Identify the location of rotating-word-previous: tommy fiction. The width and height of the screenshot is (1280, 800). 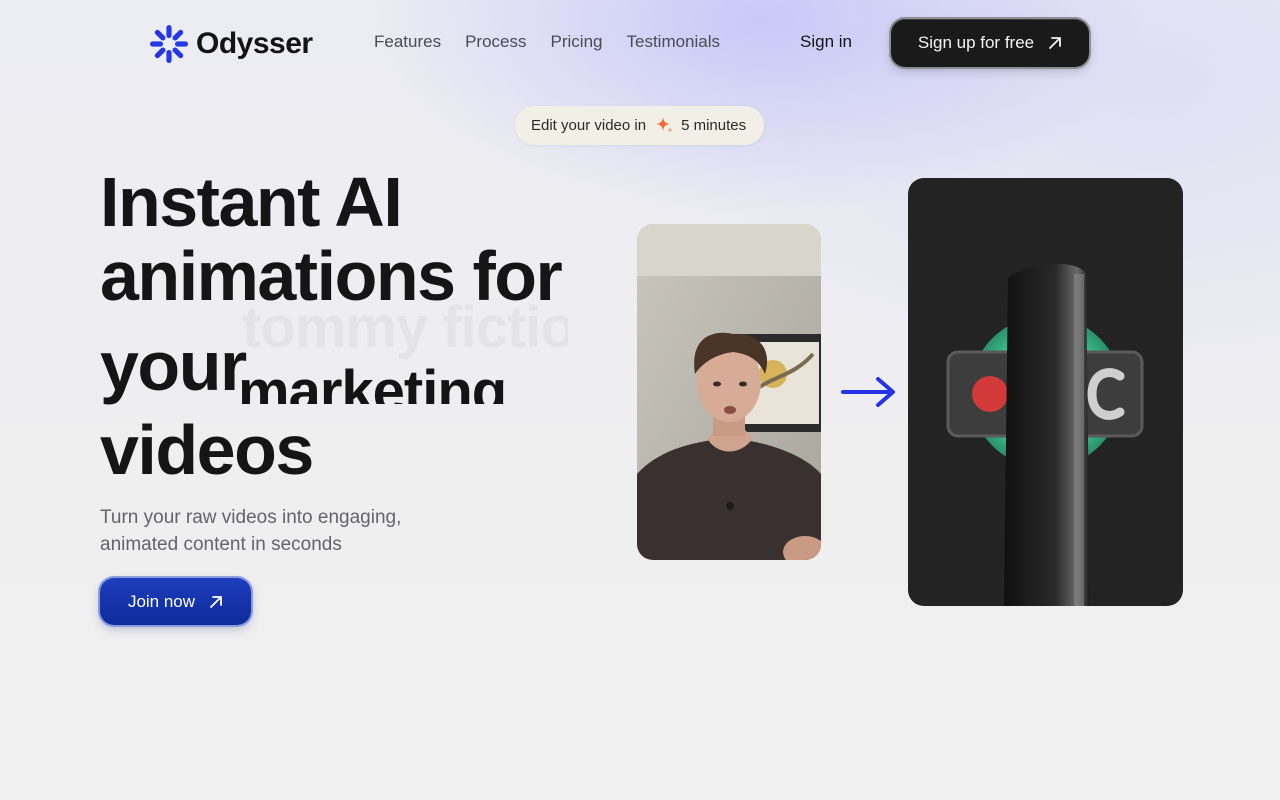
(405, 328).